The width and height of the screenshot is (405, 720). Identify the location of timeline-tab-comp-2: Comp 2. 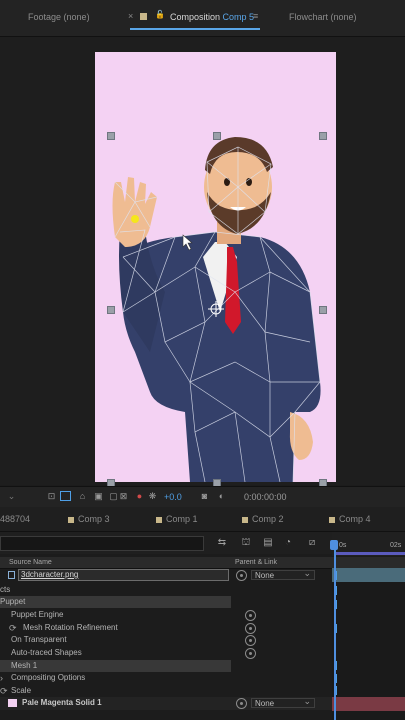
(263, 519).